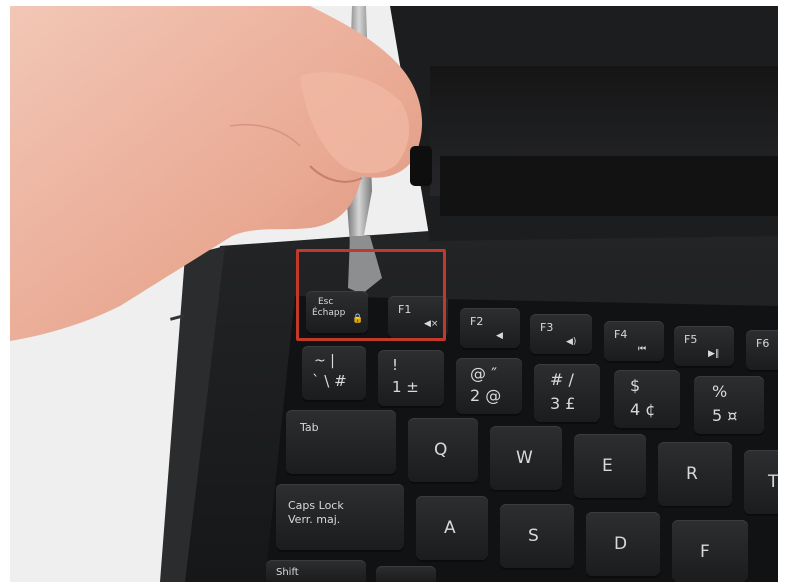  I want to click on volume-down-icon: ◀, so click(499, 336).